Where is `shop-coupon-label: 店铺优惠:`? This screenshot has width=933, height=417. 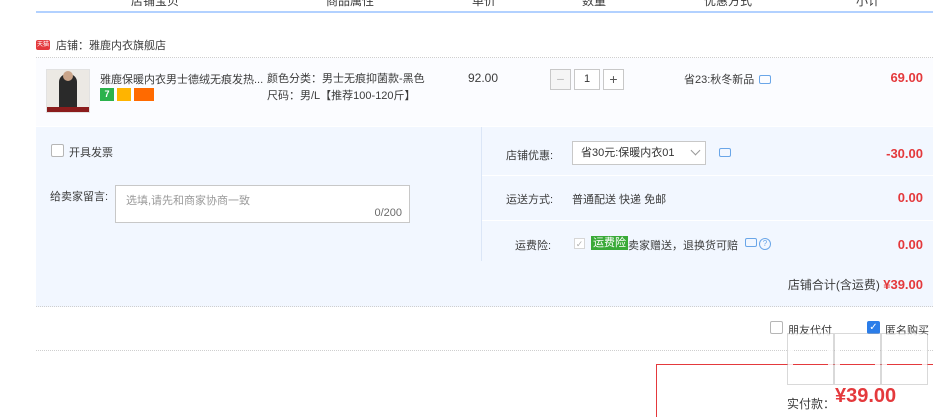
shop-coupon-label: 店铺优惠: is located at coordinates (530, 156).